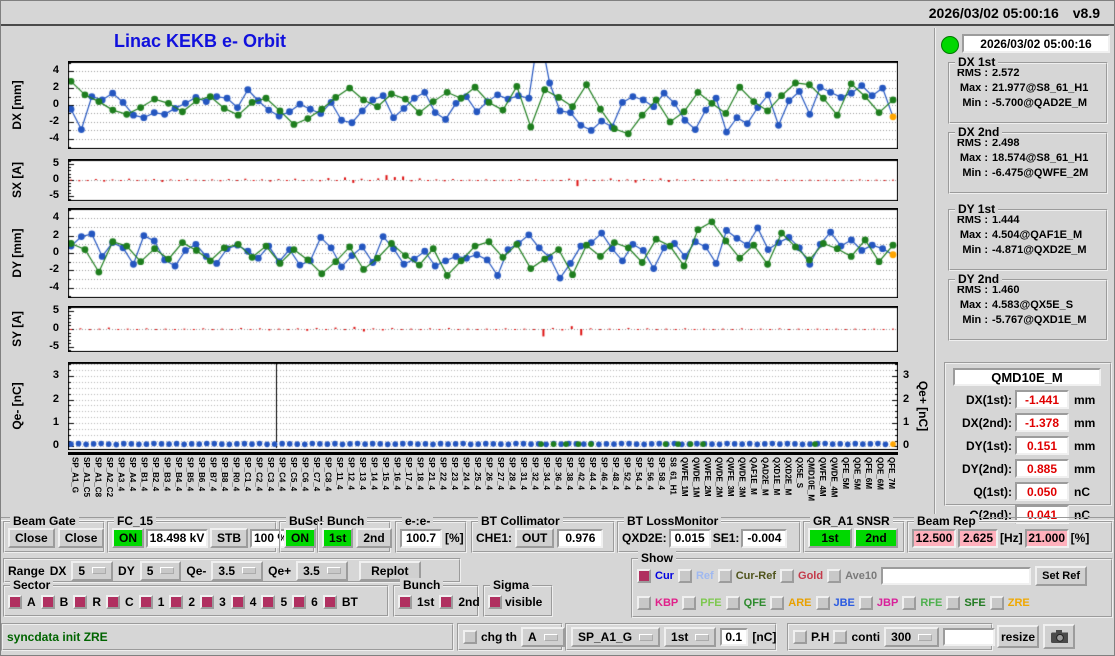 Image resolution: width=1115 pixels, height=656 pixels. What do you see at coordinates (374, 538) in the screenshot?
I see `bunch-2nd-button: 2nd` at bounding box center [374, 538].